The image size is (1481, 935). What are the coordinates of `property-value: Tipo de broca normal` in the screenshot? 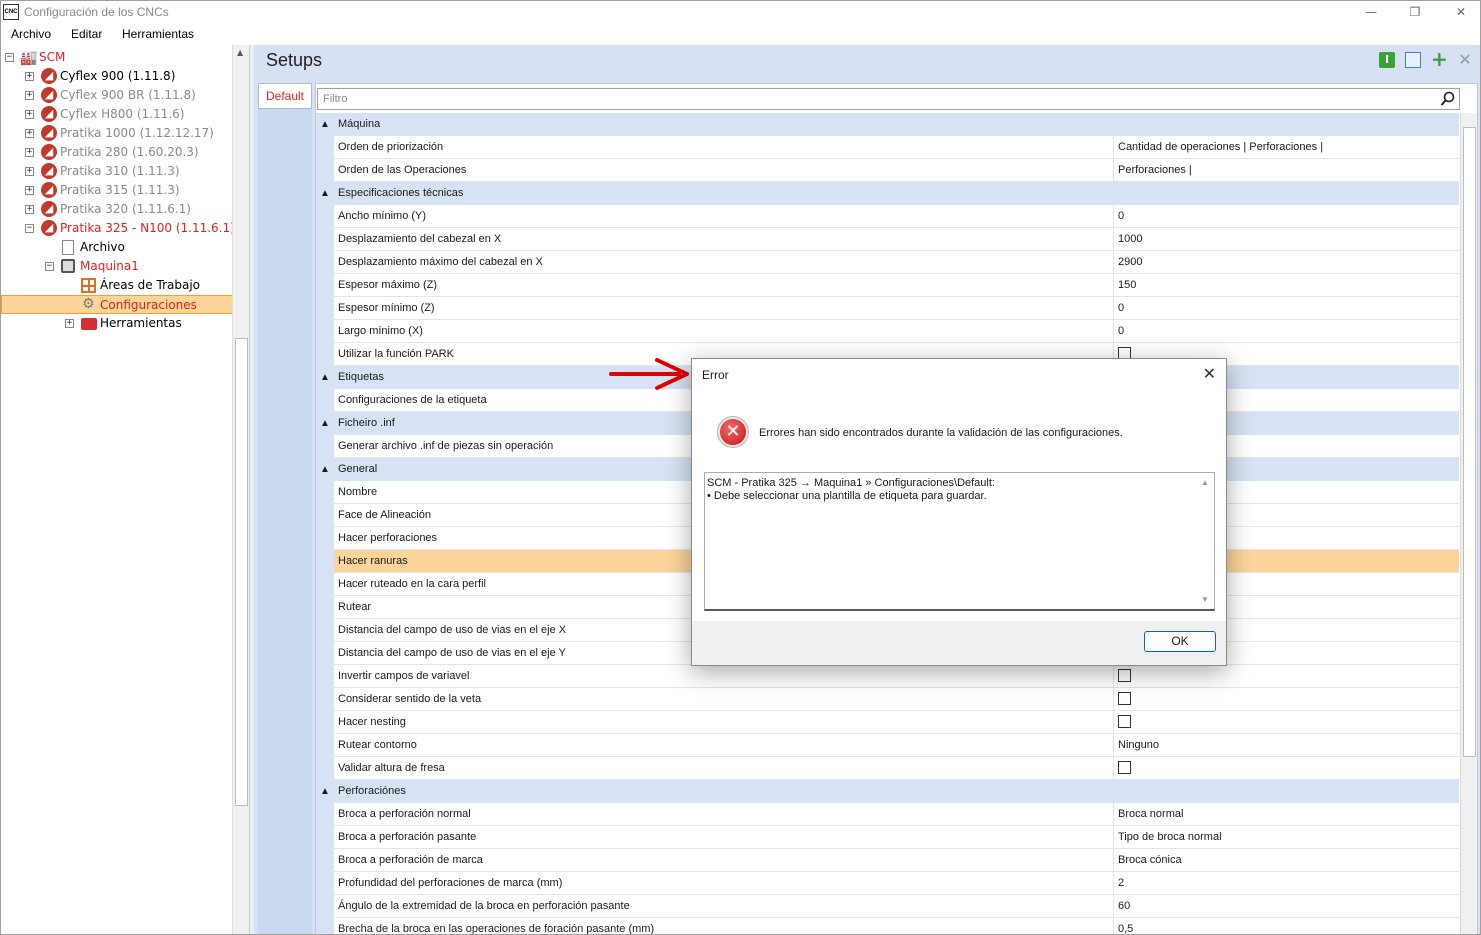 It's located at (1286, 837).